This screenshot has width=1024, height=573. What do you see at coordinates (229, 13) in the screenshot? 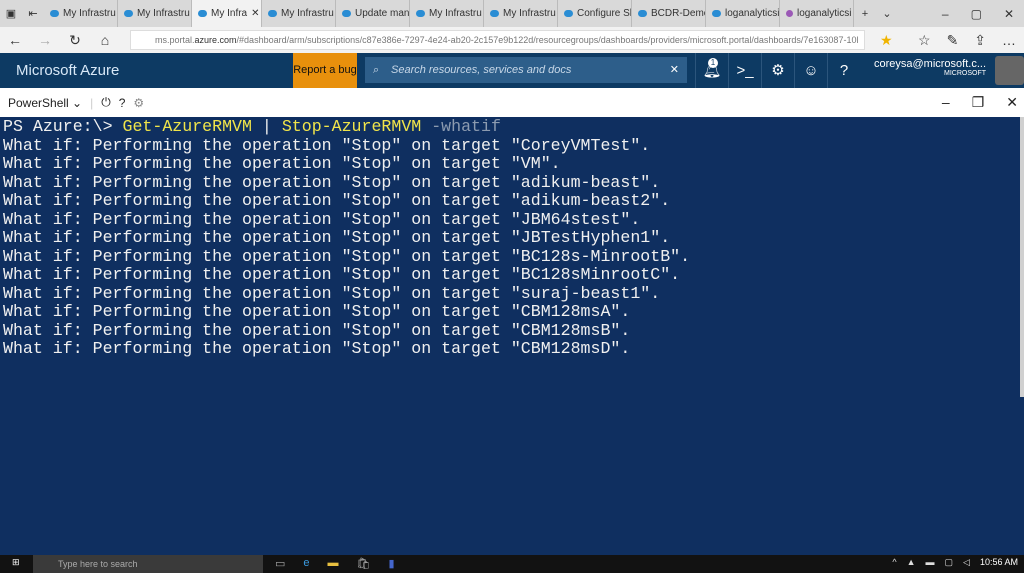
I see `tab-label: My Infra` at bounding box center [229, 13].